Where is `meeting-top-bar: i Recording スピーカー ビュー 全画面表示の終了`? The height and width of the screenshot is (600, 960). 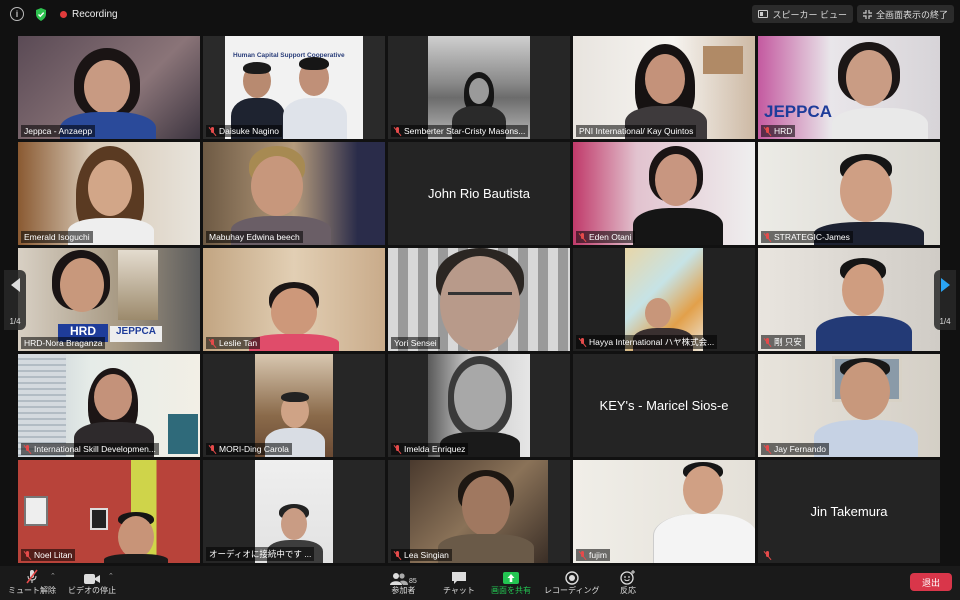 meeting-top-bar: i Recording スピーカー ビュー 全画面表示の終了 is located at coordinates (480, 14).